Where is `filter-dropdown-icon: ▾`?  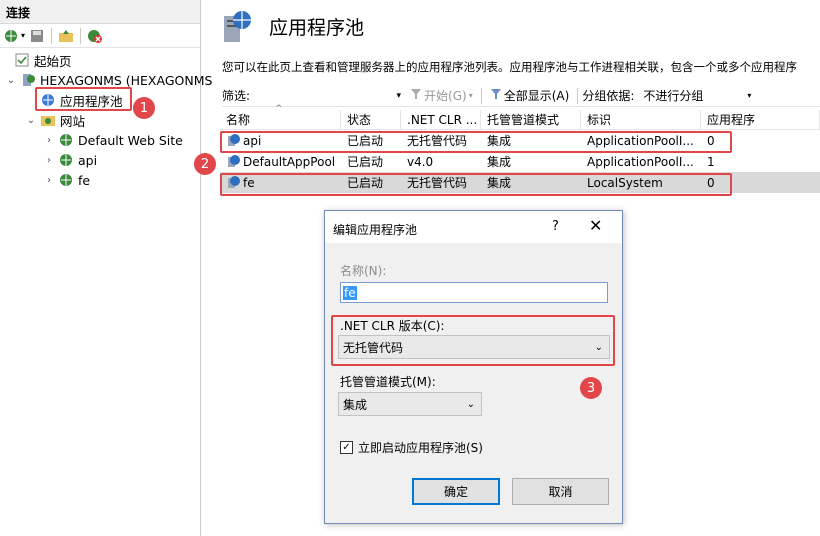
filter-dropdown-icon: ▾ is located at coordinates (399, 96).